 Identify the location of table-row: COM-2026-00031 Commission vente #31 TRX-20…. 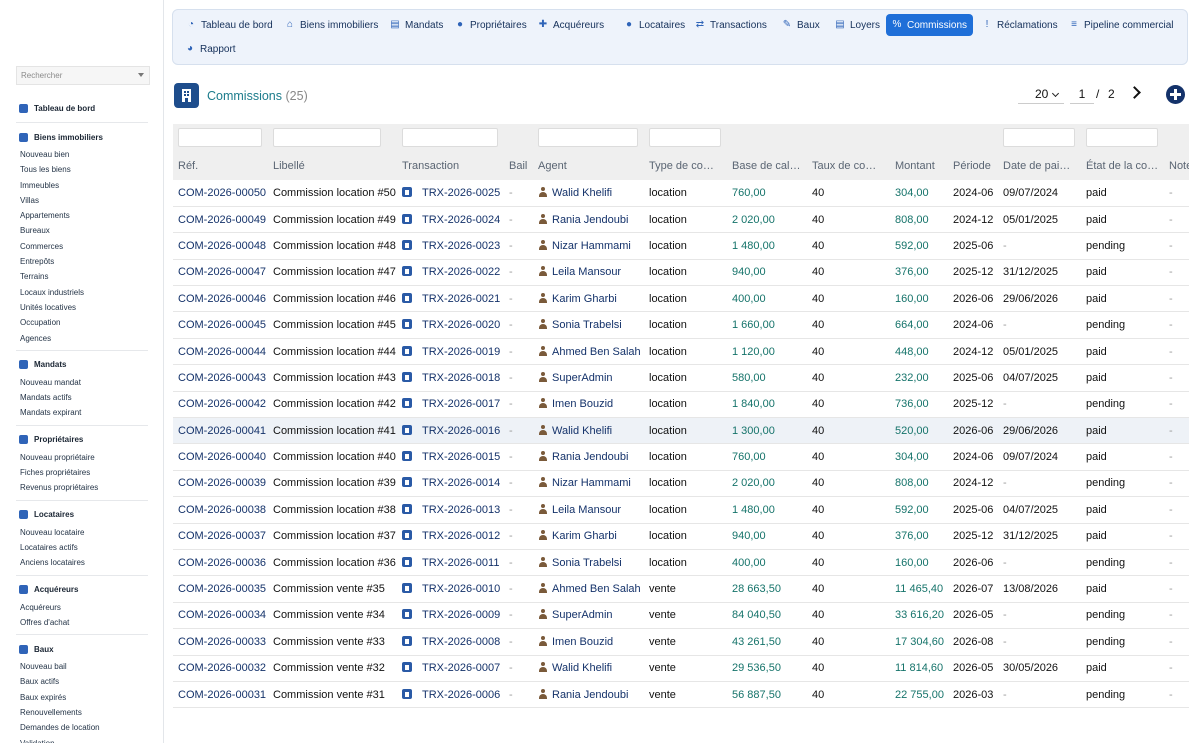
(681, 695).